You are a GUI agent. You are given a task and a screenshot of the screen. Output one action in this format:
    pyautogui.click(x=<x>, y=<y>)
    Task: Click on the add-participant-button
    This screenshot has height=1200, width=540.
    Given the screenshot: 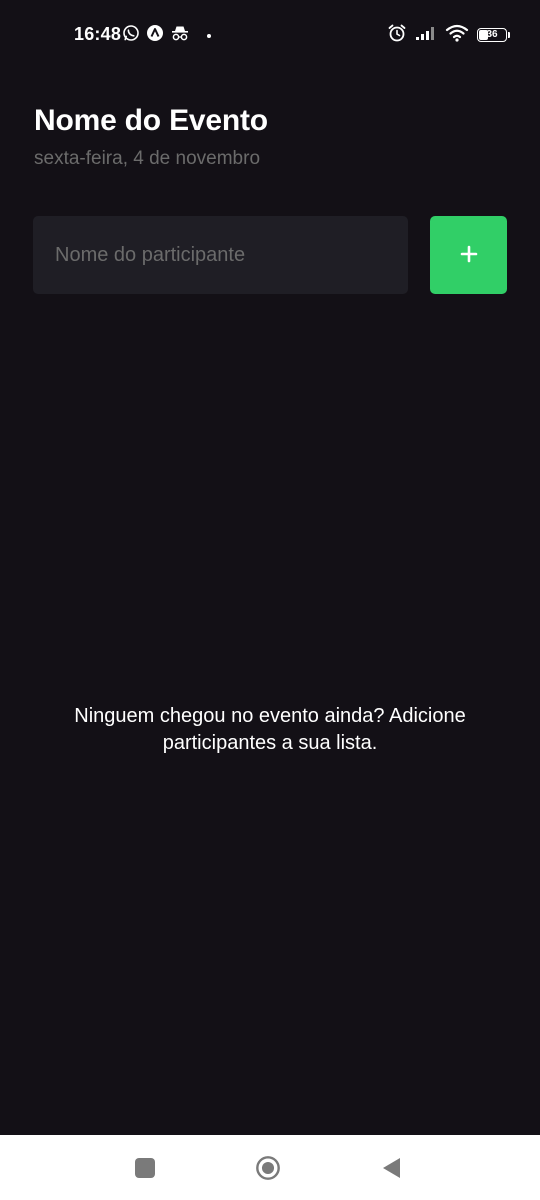 What is the action you would take?
    pyautogui.click(x=468, y=255)
    